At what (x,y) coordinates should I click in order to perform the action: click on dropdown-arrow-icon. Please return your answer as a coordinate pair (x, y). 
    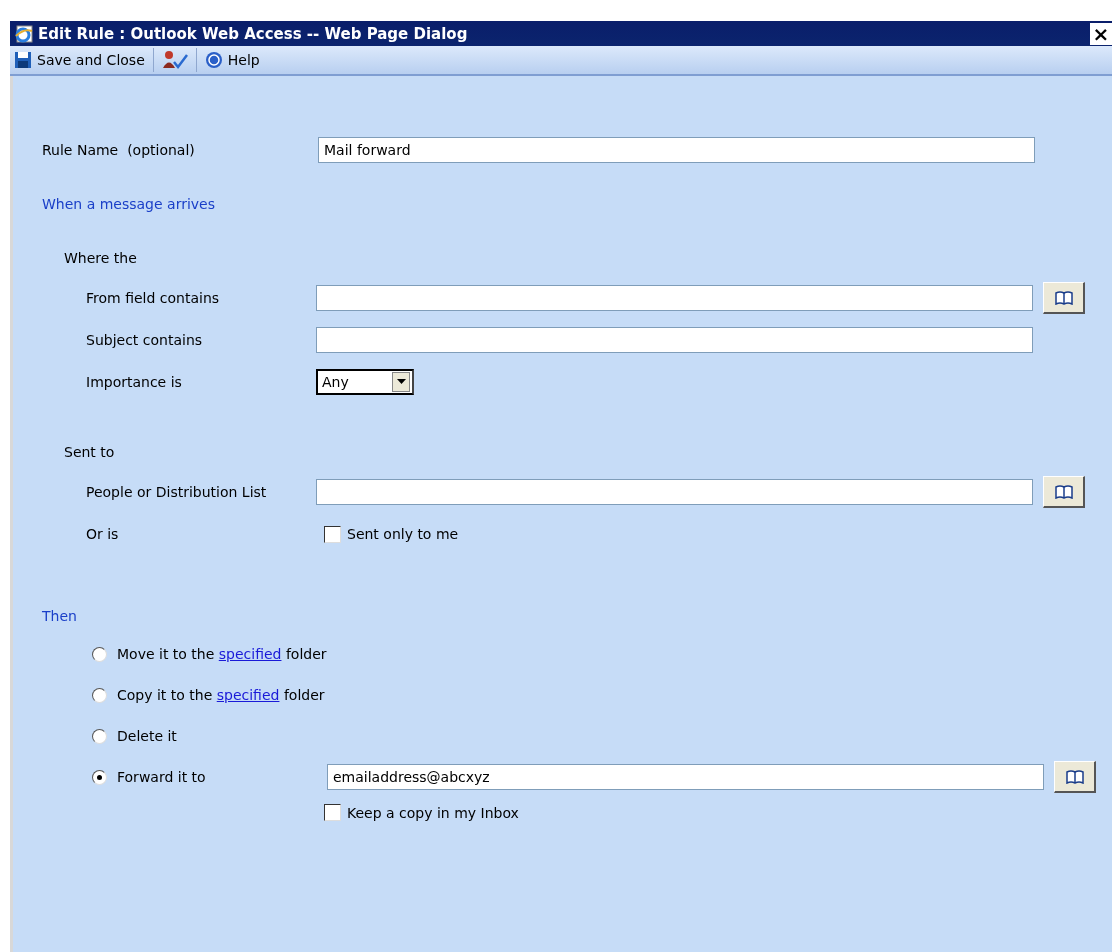
    Looking at the image, I should click on (401, 382).